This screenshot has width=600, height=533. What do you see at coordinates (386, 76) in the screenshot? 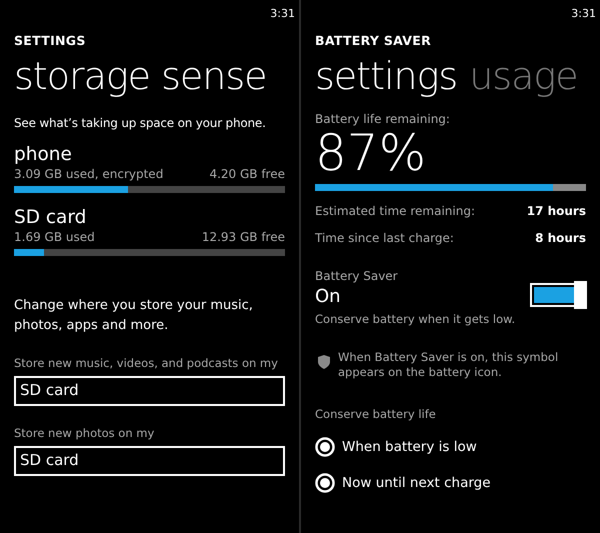
I see `pivot-tab: settings` at bounding box center [386, 76].